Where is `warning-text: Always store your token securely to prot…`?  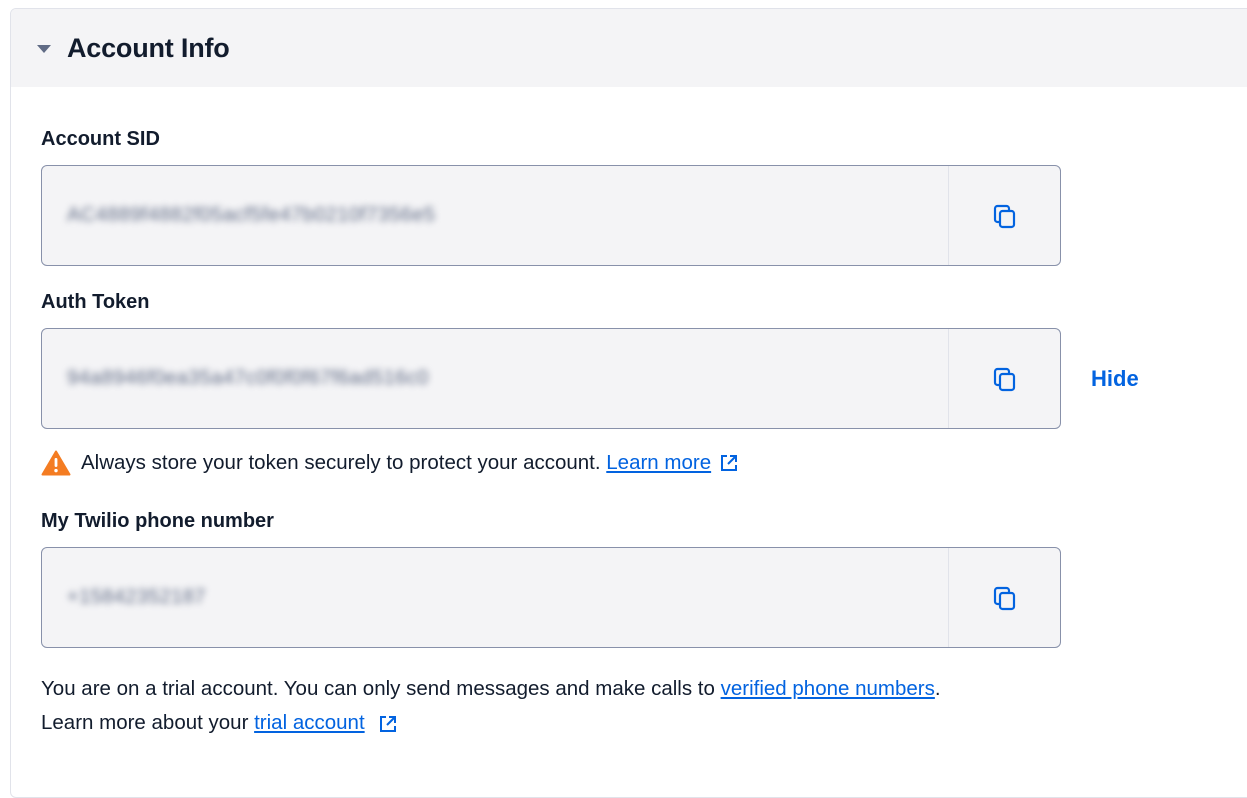
warning-text: Always store your token securely to prot… is located at coordinates (341, 462).